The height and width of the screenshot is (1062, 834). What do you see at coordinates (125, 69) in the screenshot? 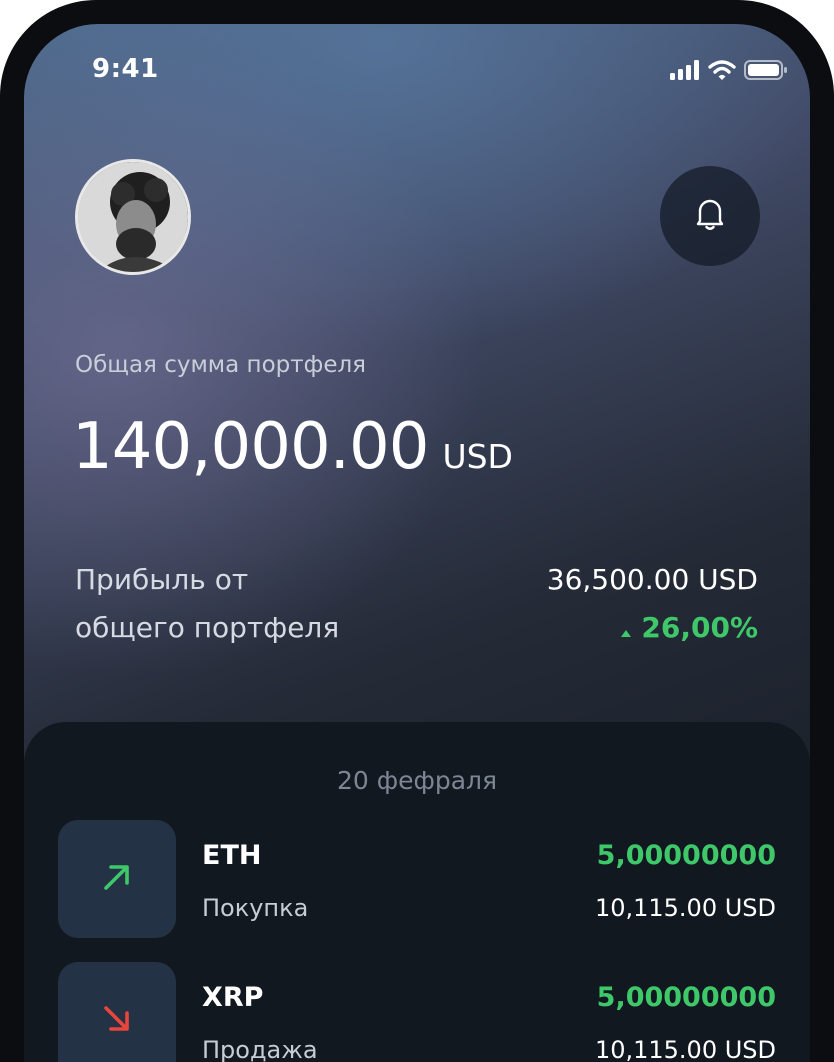
I see `status-bar-time: 9:41` at bounding box center [125, 69].